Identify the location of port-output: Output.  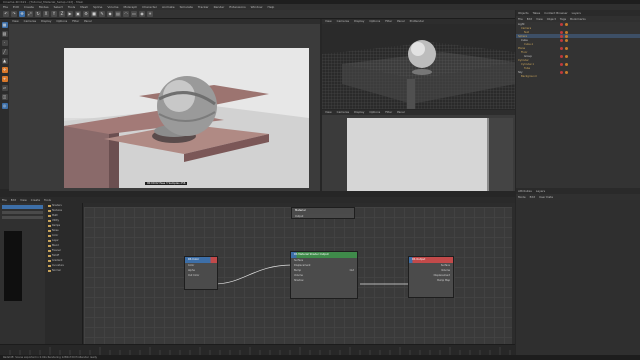
(323, 216).